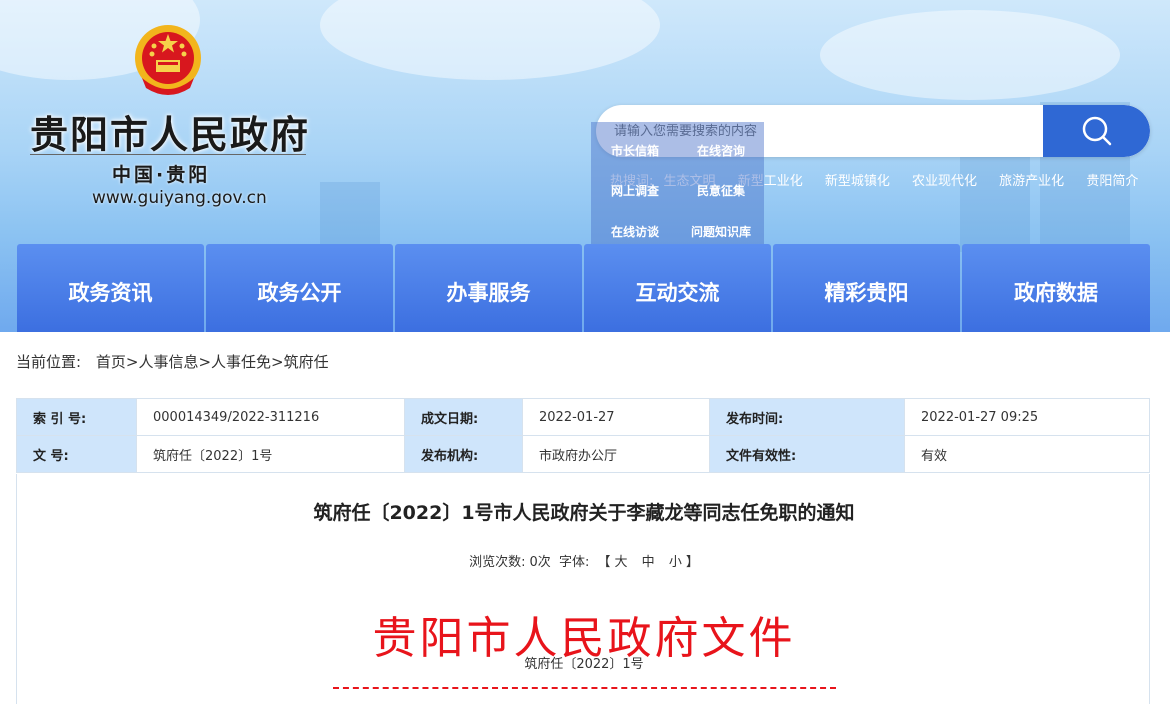 The width and height of the screenshot is (1170, 704). What do you see at coordinates (161, 175) in the screenshot?
I see `site-subtitle: 中国·贵阳` at bounding box center [161, 175].